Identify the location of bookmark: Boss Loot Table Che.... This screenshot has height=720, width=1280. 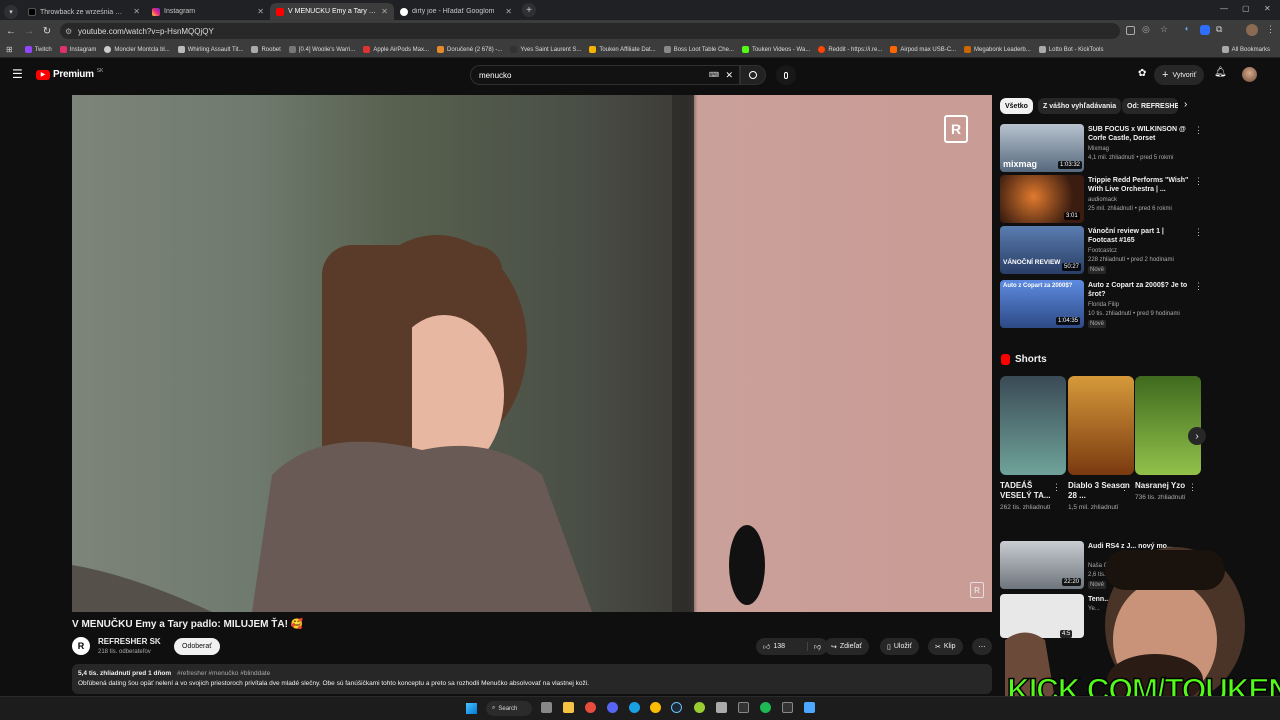
(699, 49).